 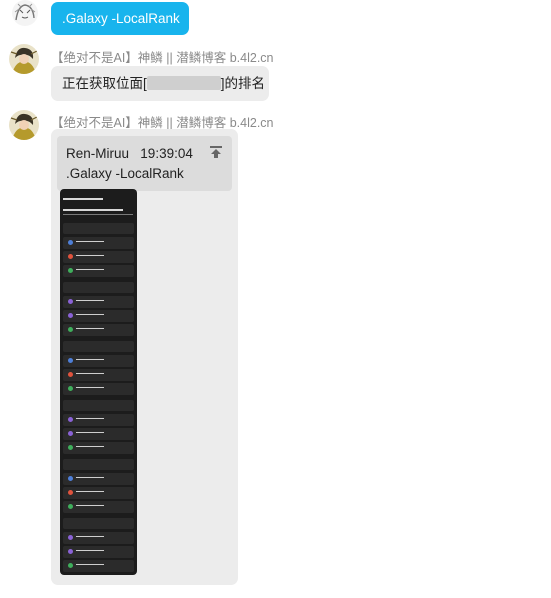 I want to click on thumb-sub-line, so click(x=98, y=214).